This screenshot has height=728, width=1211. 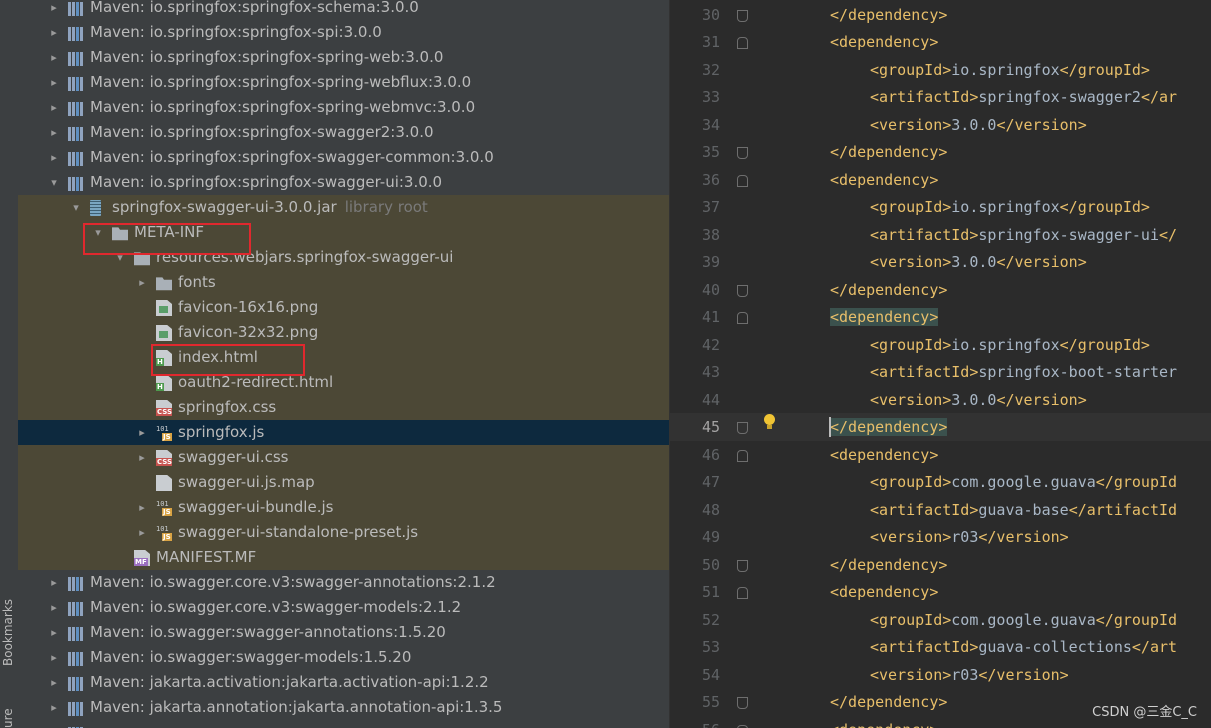 What do you see at coordinates (940, 565) in the screenshot?
I see `code-line: 50 </dependency>` at bounding box center [940, 565].